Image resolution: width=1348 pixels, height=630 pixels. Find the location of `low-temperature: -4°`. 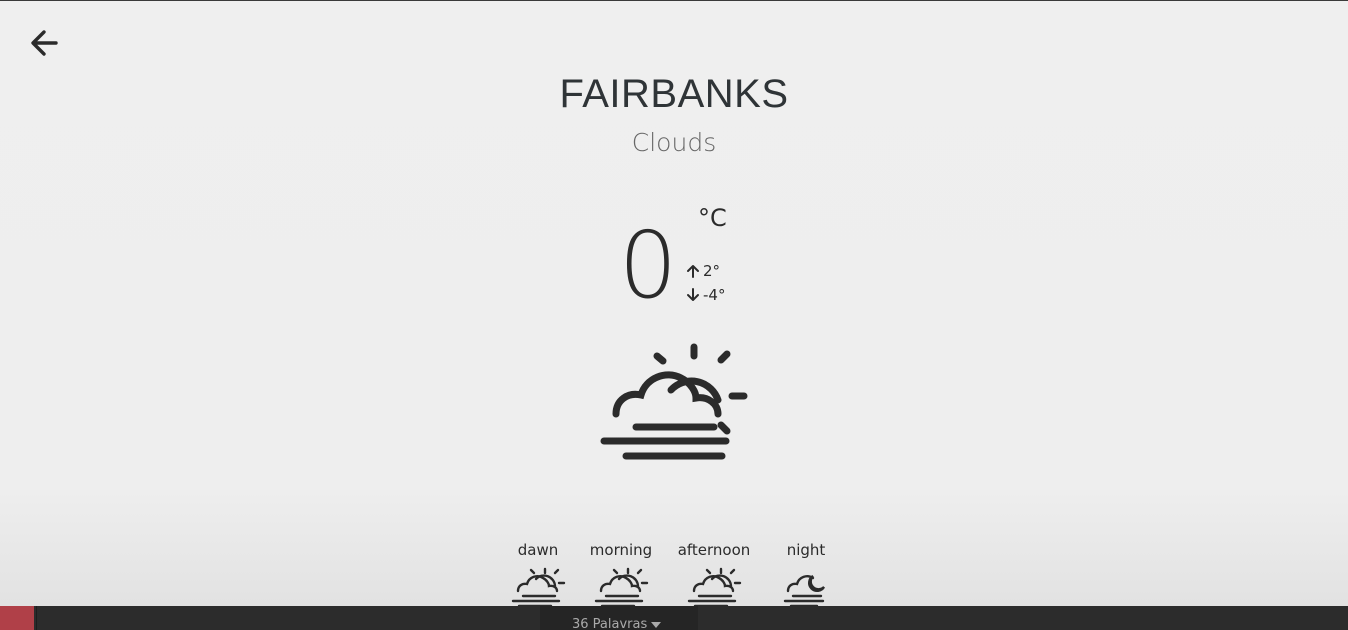

low-temperature: -4° is located at coordinates (705, 295).